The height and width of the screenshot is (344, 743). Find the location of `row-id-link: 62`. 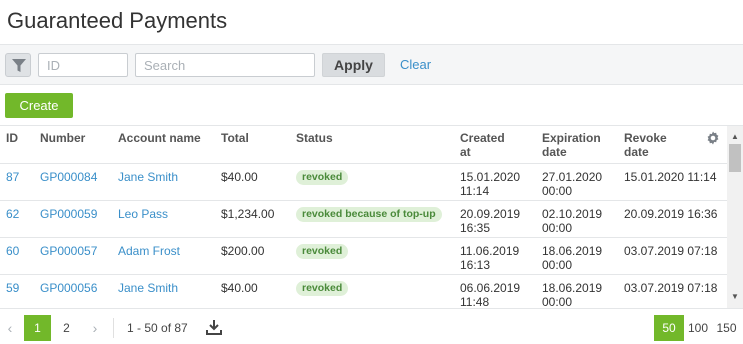

row-id-link: 62 is located at coordinates (12, 214).